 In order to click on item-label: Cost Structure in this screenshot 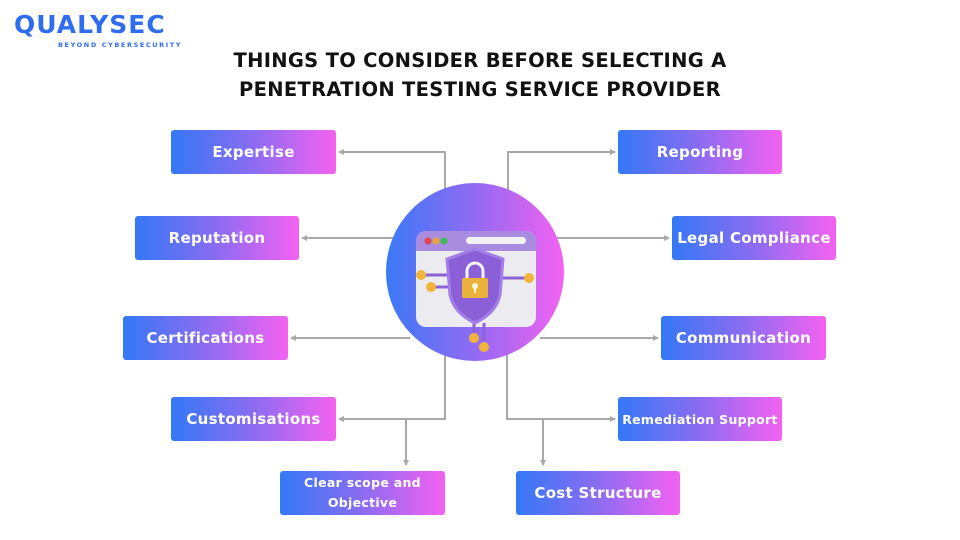, I will do `click(598, 493)`.